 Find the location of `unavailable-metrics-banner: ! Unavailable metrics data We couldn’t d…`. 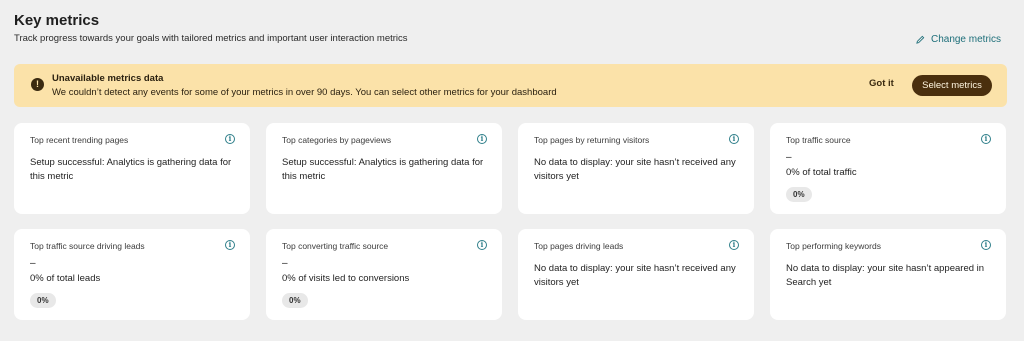

unavailable-metrics-banner: ! Unavailable metrics data We couldn’t d… is located at coordinates (510, 85).